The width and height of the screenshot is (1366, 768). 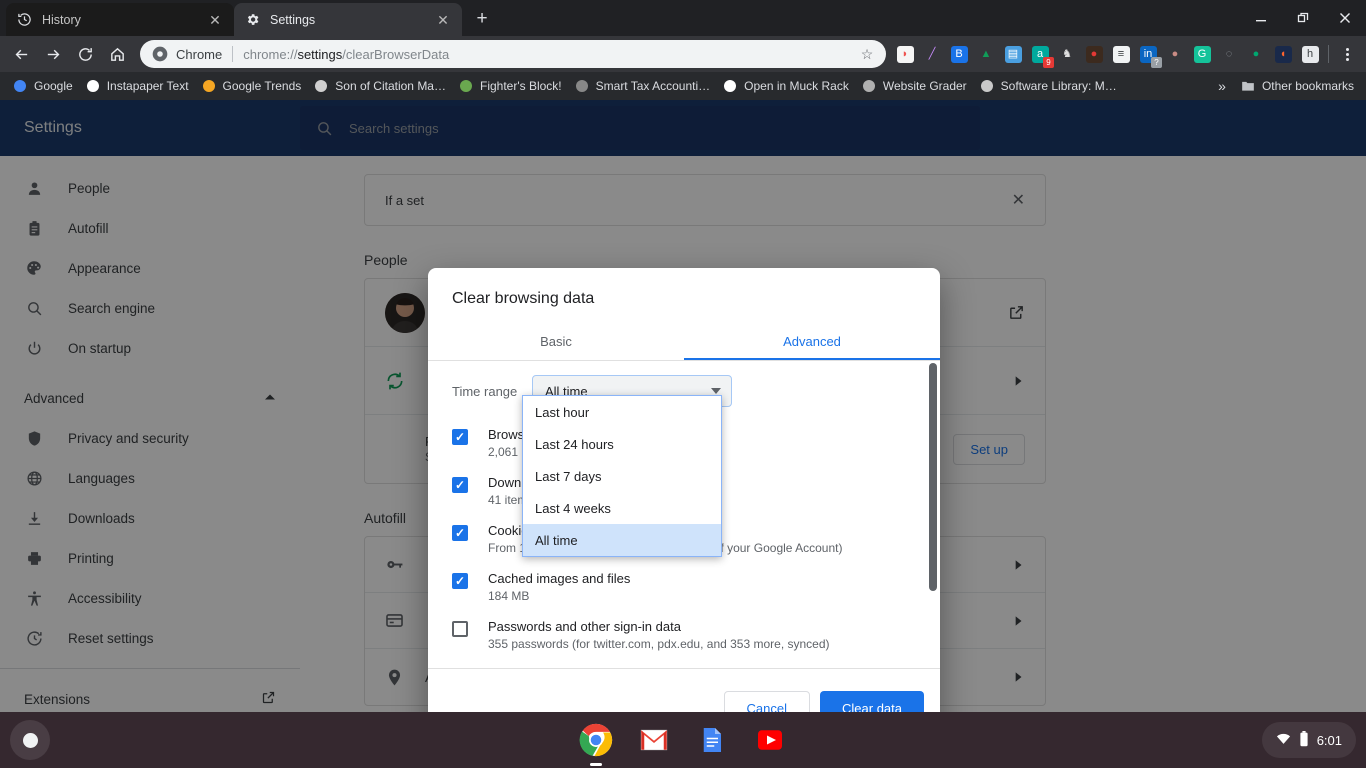 I want to click on reload-icon, so click(x=85, y=54).